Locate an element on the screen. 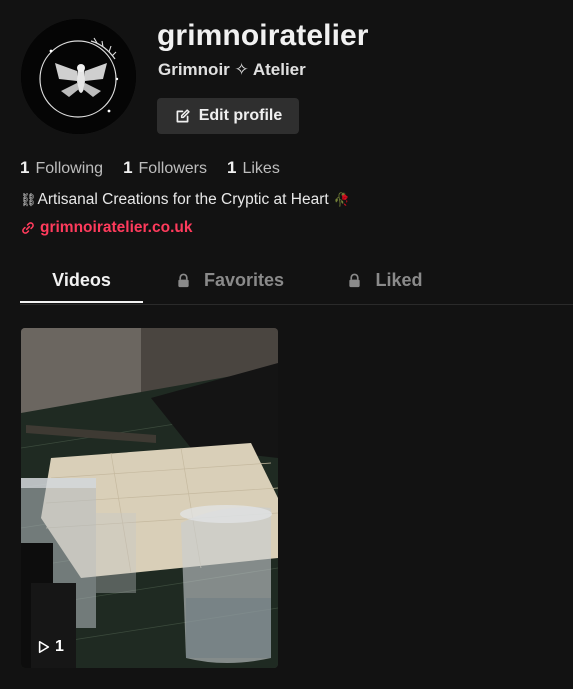 Image resolution: width=573 pixels, height=689 pixels. tab-label: Liked is located at coordinates (399, 280).